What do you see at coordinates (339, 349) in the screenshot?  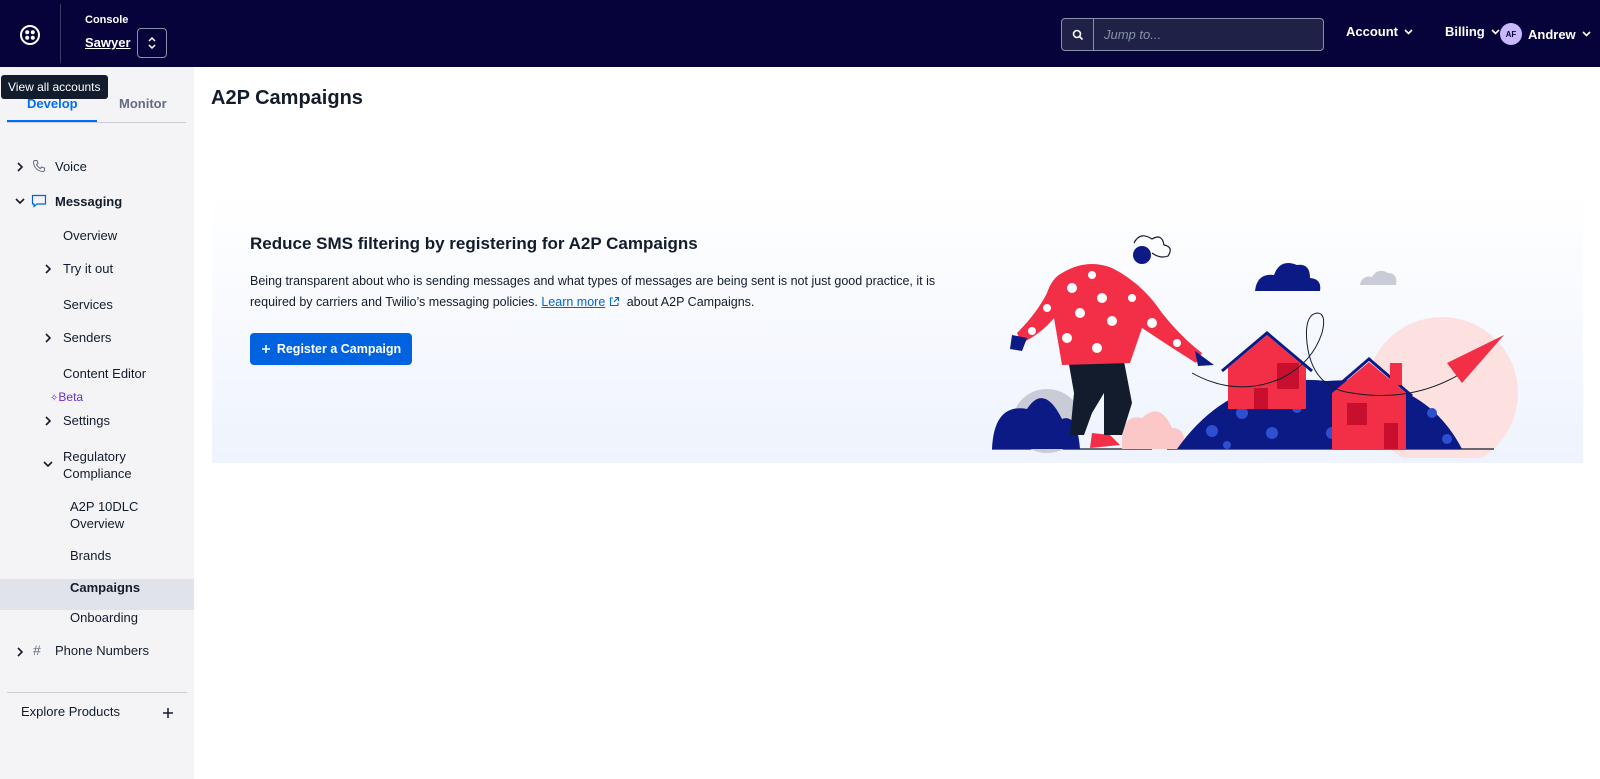 I see `register-campaign-label: Register a Campaign` at bounding box center [339, 349].